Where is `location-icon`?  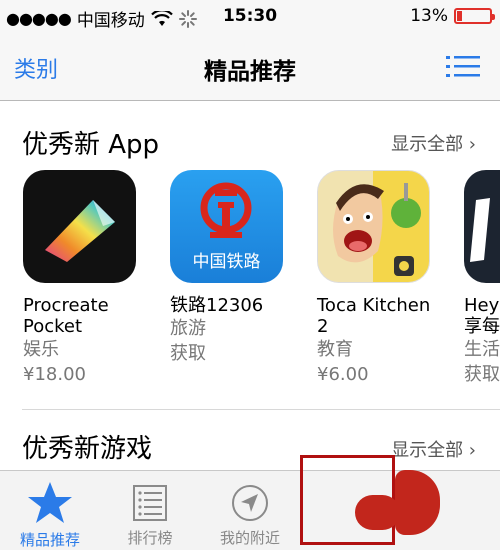
location-icon is located at coordinates (250, 503).